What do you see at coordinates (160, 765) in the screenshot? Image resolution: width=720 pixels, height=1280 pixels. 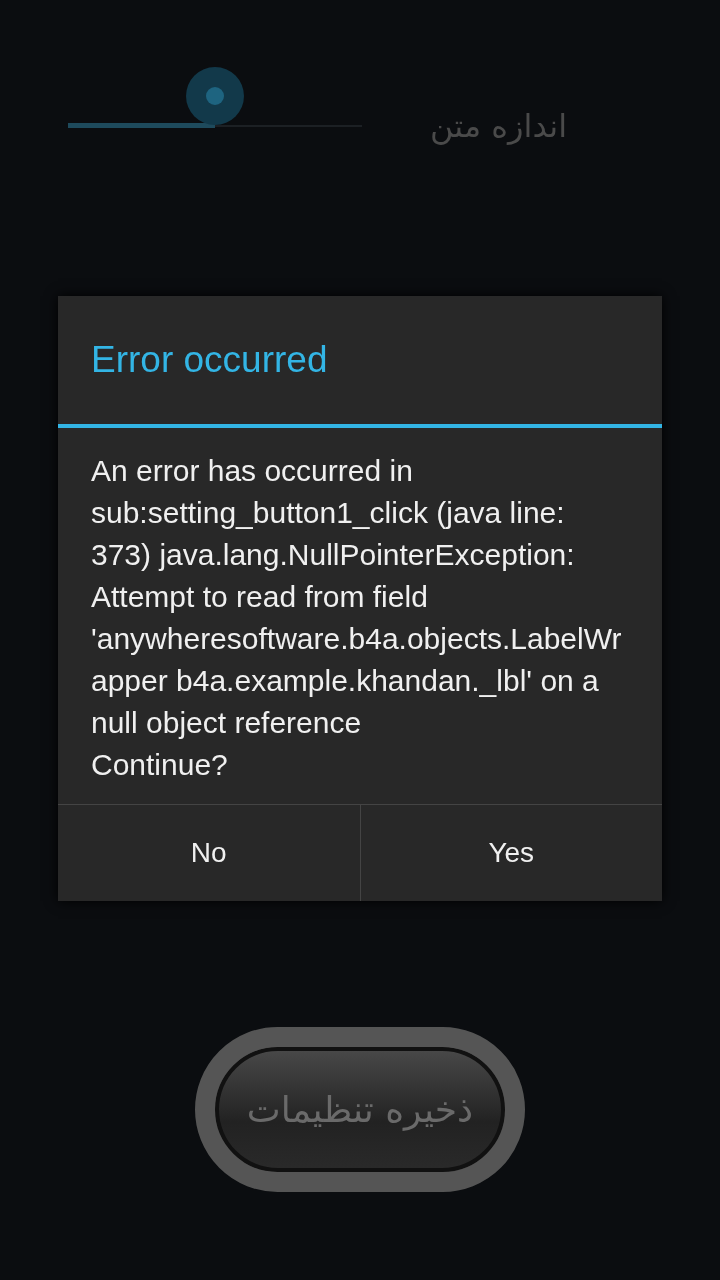 I see `continue-question: Continue?` at bounding box center [160, 765].